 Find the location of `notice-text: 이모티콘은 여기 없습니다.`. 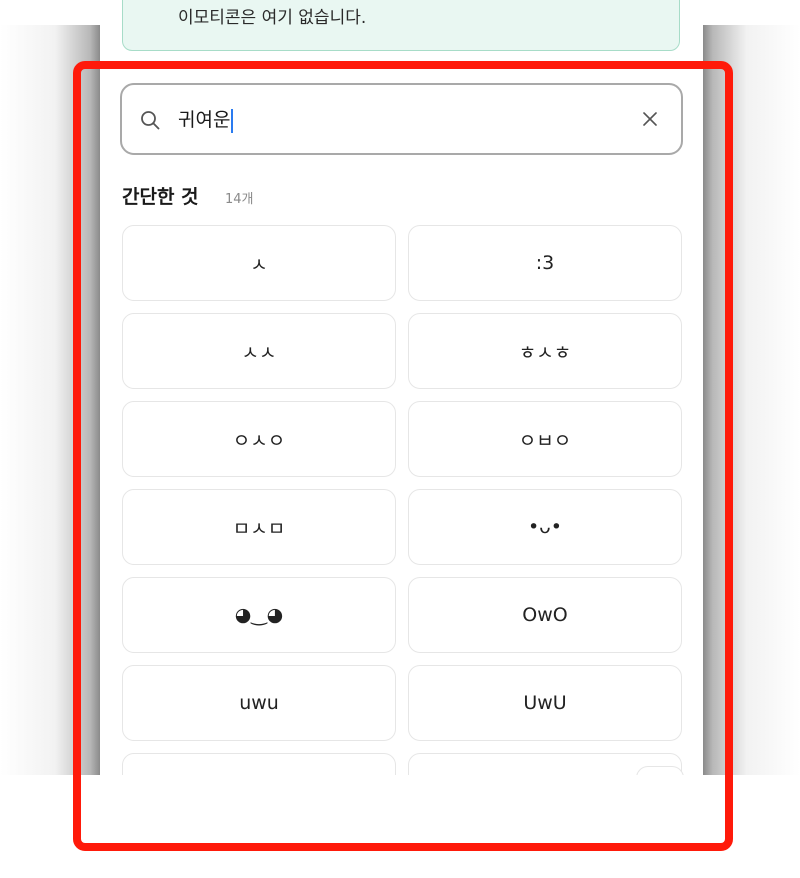

notice-text: 이모티콘은 여기 없습니다. is located at coordinates (272, 18).